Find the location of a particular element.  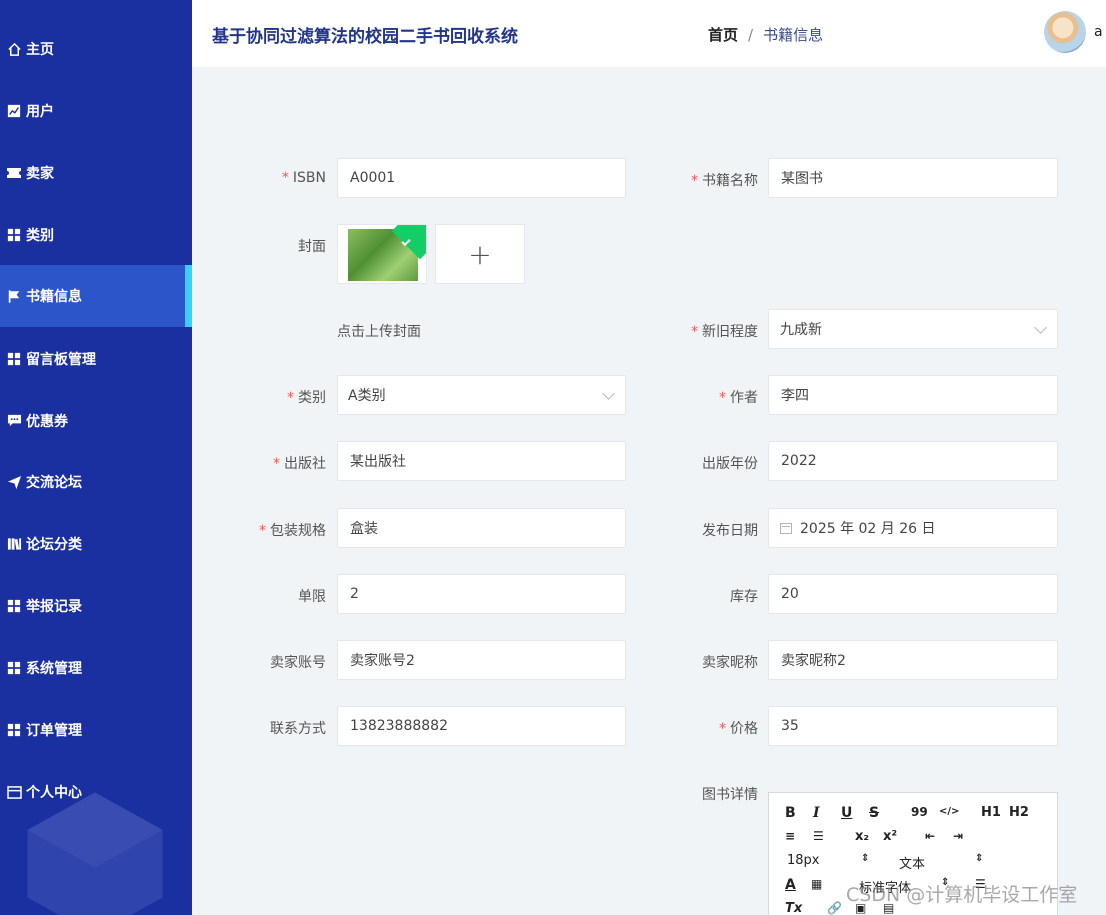

sidebar-item-12: 订单管理 is located at coordinates (96, 730).